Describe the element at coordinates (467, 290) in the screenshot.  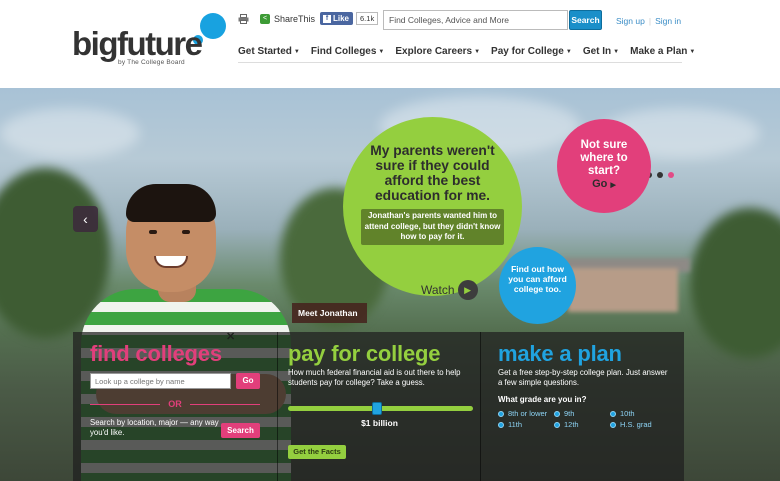
I see `play-icon: ▶` at that location.